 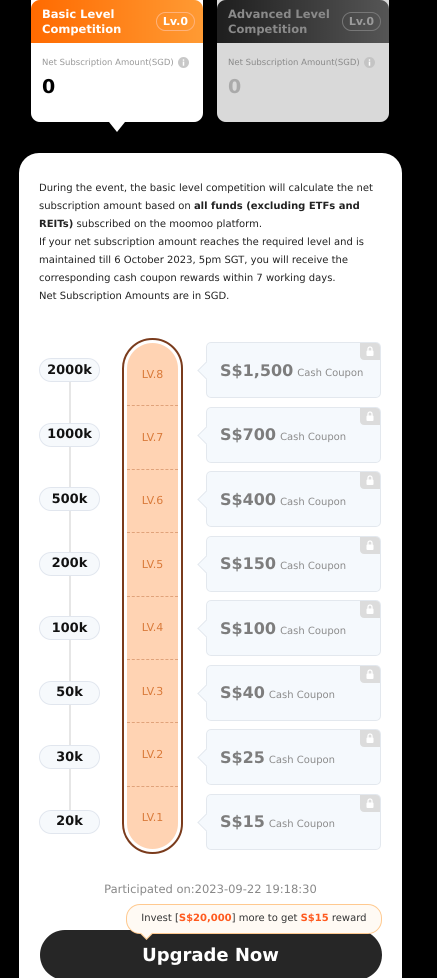 What do you see at coordinates (153, 754) in the screenshot?
I see `level-label: LV.2` at bounding box center [153, 754].